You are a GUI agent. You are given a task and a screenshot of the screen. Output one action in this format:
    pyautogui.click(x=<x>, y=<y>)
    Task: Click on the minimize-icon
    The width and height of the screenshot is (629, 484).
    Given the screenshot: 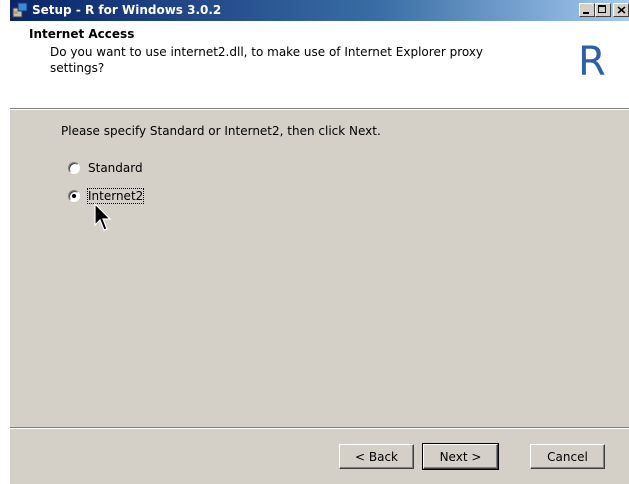 What is the action you would take?
    pyautogui.click(x=586, y=13)
    